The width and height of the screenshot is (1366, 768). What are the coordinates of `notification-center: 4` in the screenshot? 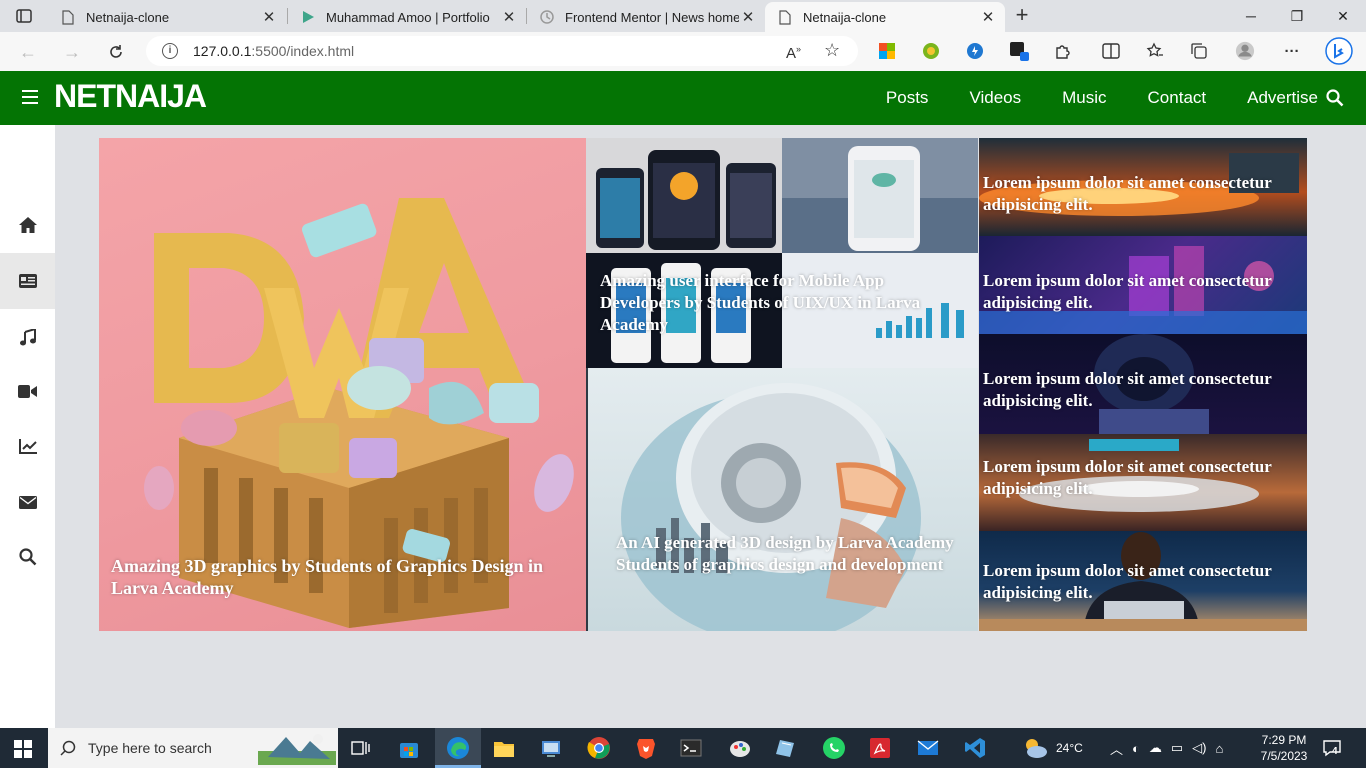 It's located at (1332, 748).